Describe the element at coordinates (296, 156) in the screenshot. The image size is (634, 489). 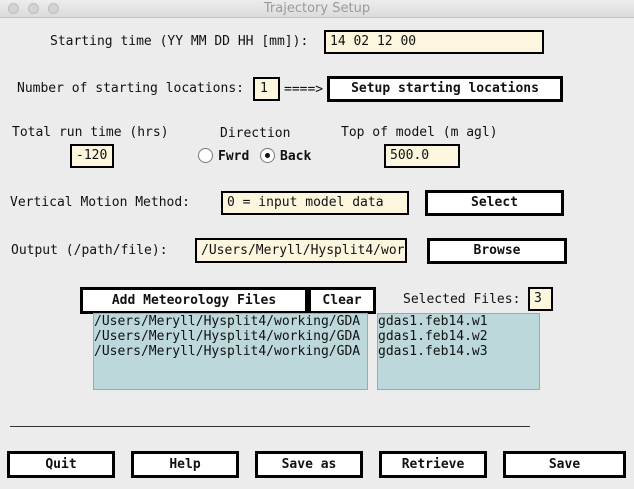
I see `back-label: Back` at that location.